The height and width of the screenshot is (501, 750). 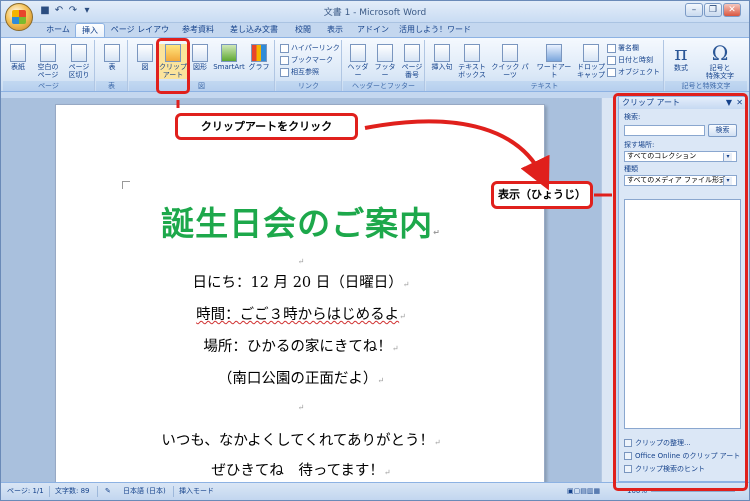 I want to click on blank-page-button: 空白の ページ, so click(x=48, y=61).